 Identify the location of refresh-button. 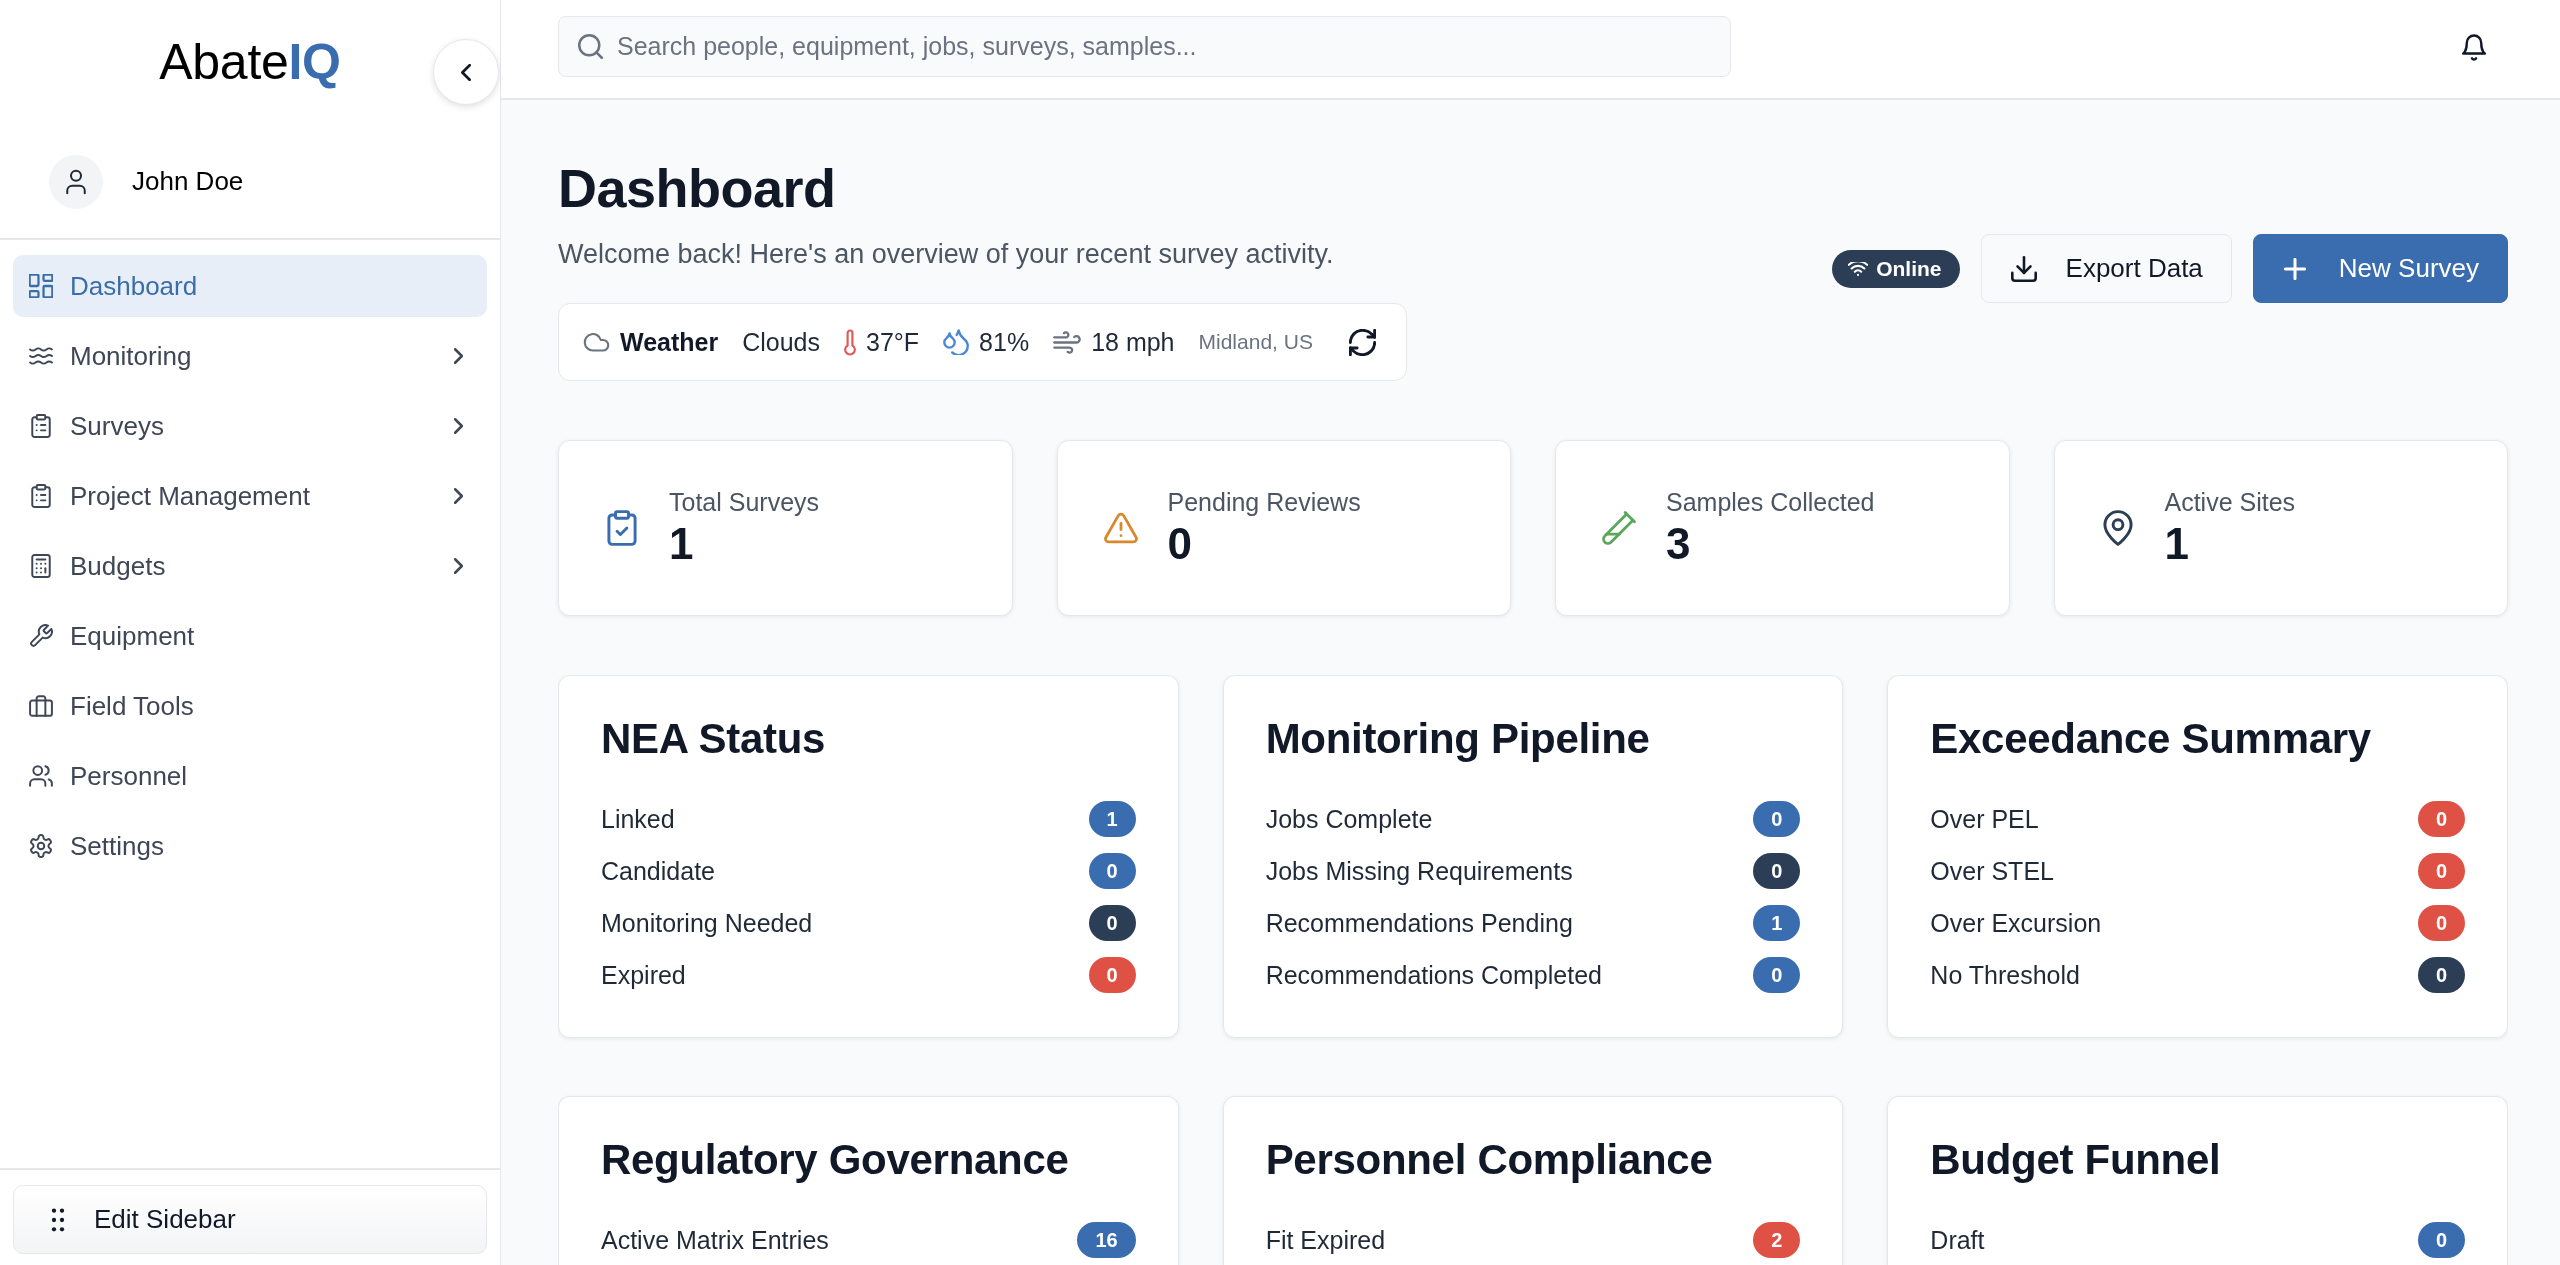
(1362, 342).